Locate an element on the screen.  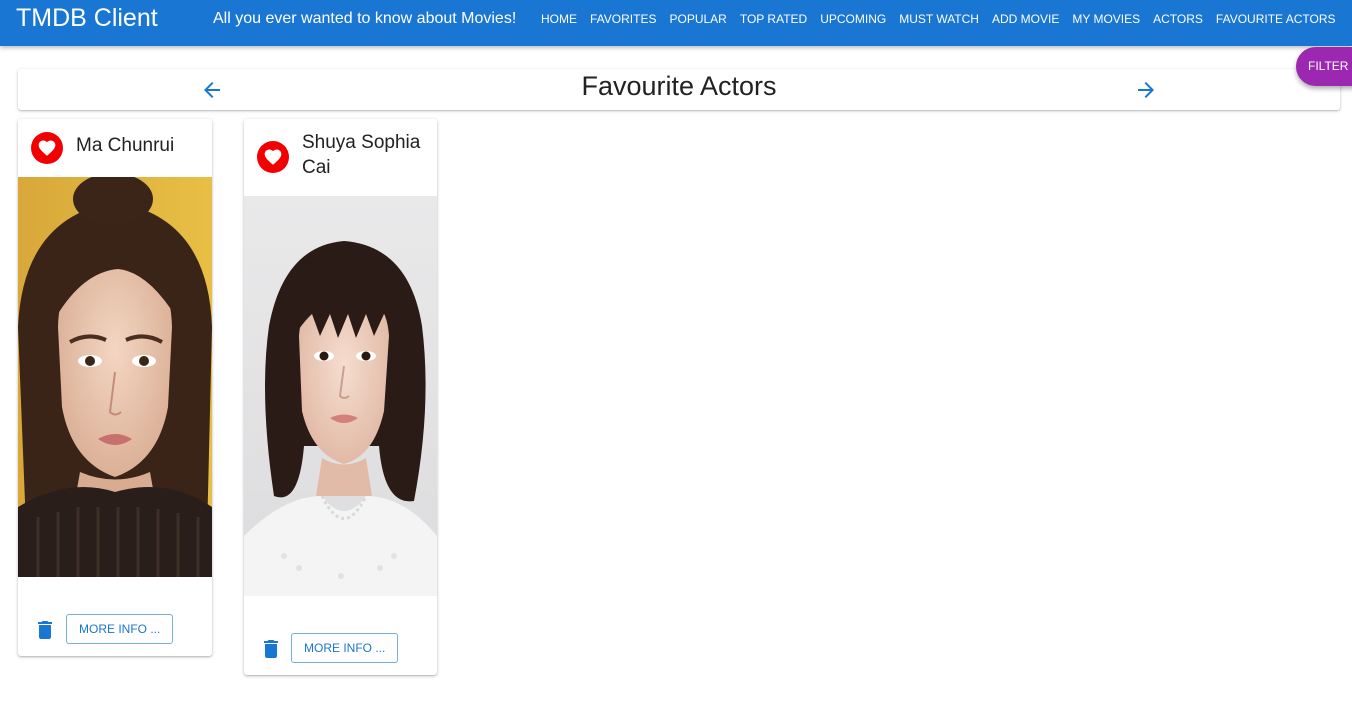
card-header: Shuya Sophia Cai is located at coordinates (340, 157).